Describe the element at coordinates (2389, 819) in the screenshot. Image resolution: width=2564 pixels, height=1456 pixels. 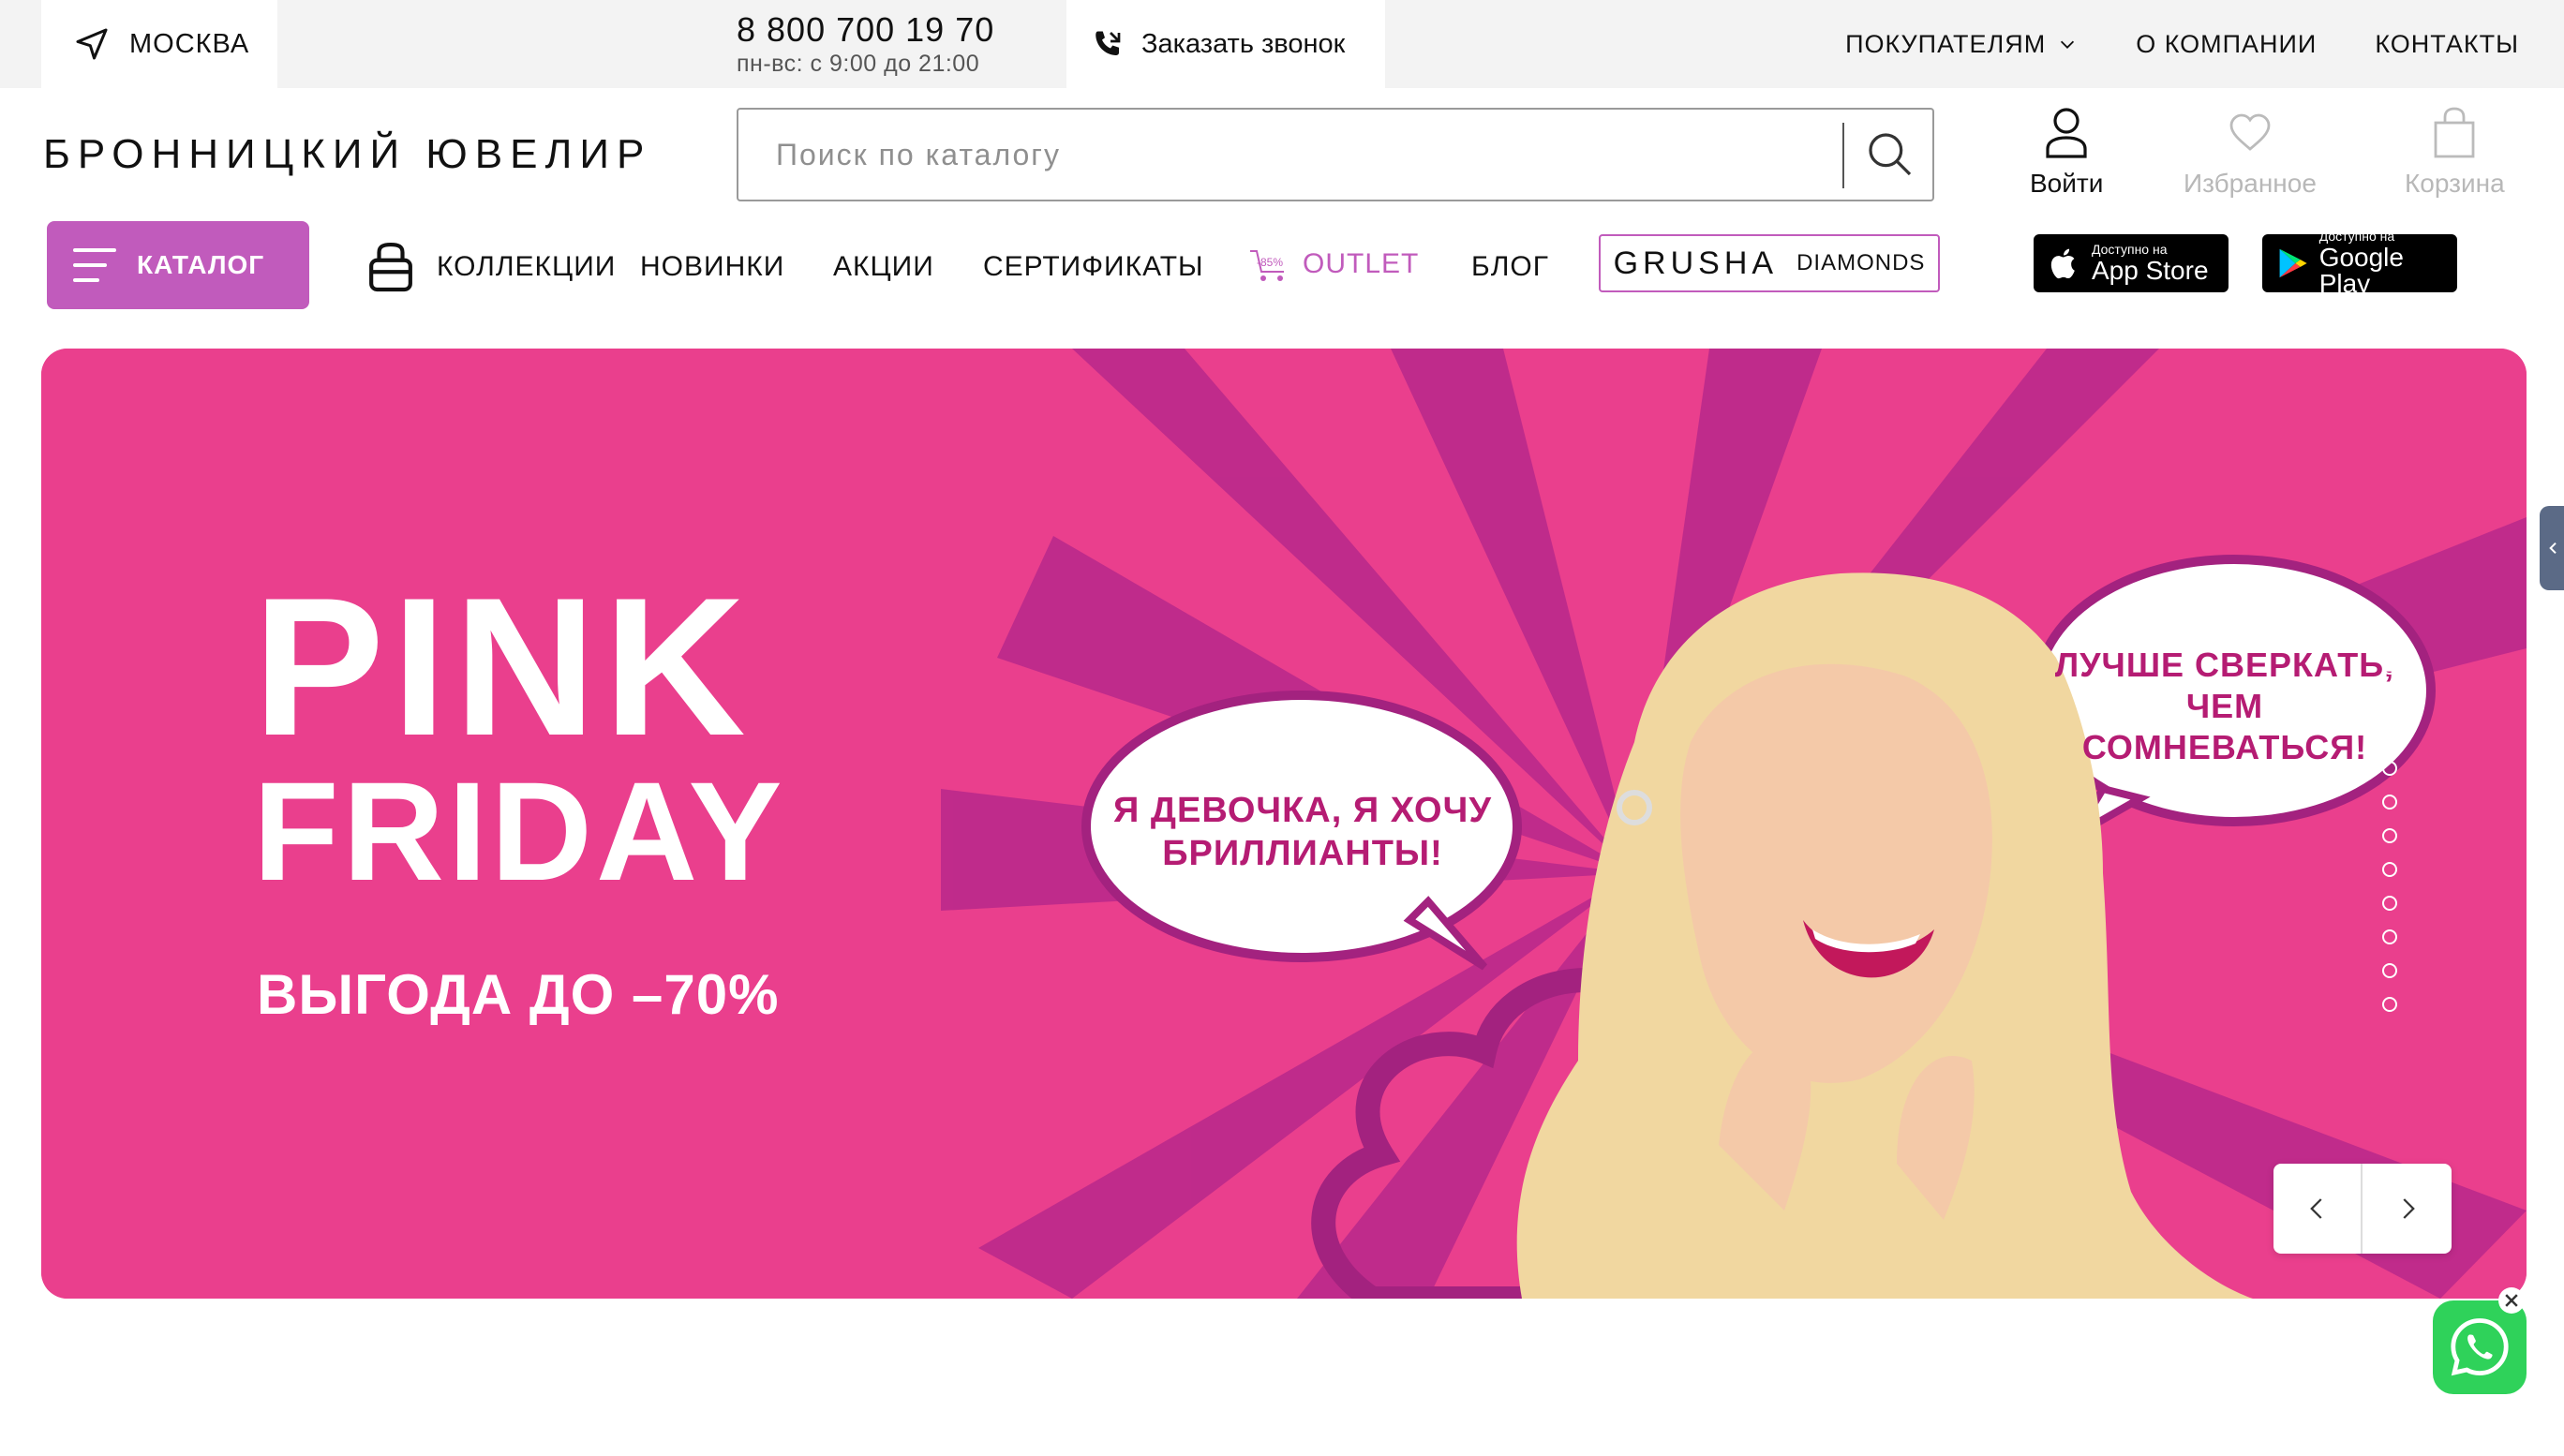
I see `slider-dots` at that location.